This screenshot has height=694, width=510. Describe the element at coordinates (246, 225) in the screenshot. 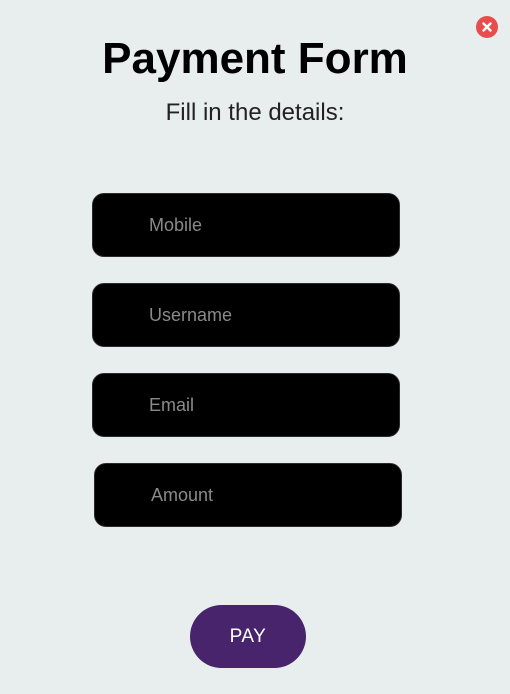

I see `mobile-input` at that location.